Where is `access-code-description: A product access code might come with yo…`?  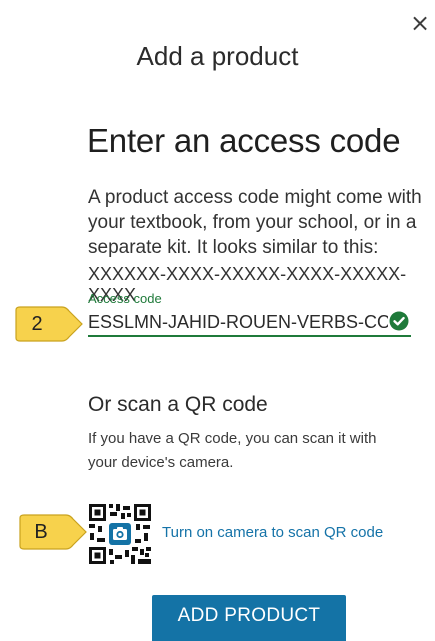
access-code-description: A product access code might come with yo… is located at coordinates (255, 222).